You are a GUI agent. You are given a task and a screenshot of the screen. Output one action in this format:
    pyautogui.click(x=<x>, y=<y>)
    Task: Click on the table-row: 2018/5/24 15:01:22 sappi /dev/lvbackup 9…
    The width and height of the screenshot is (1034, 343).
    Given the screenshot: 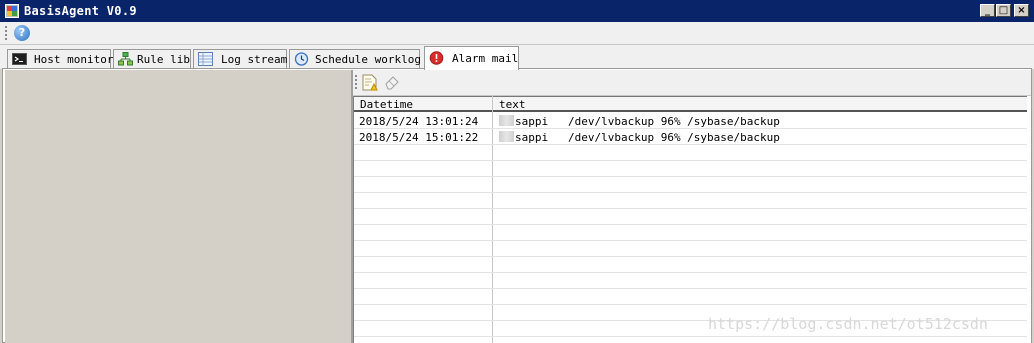 What is the action you would take?
    pyautogui.click(x=690, y=137)
    